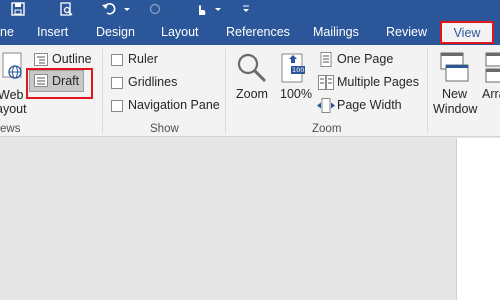 The height and width of the screenshot is (300, 500). I want to click on web-layout-label-line2: ayout, so click(13, 109).